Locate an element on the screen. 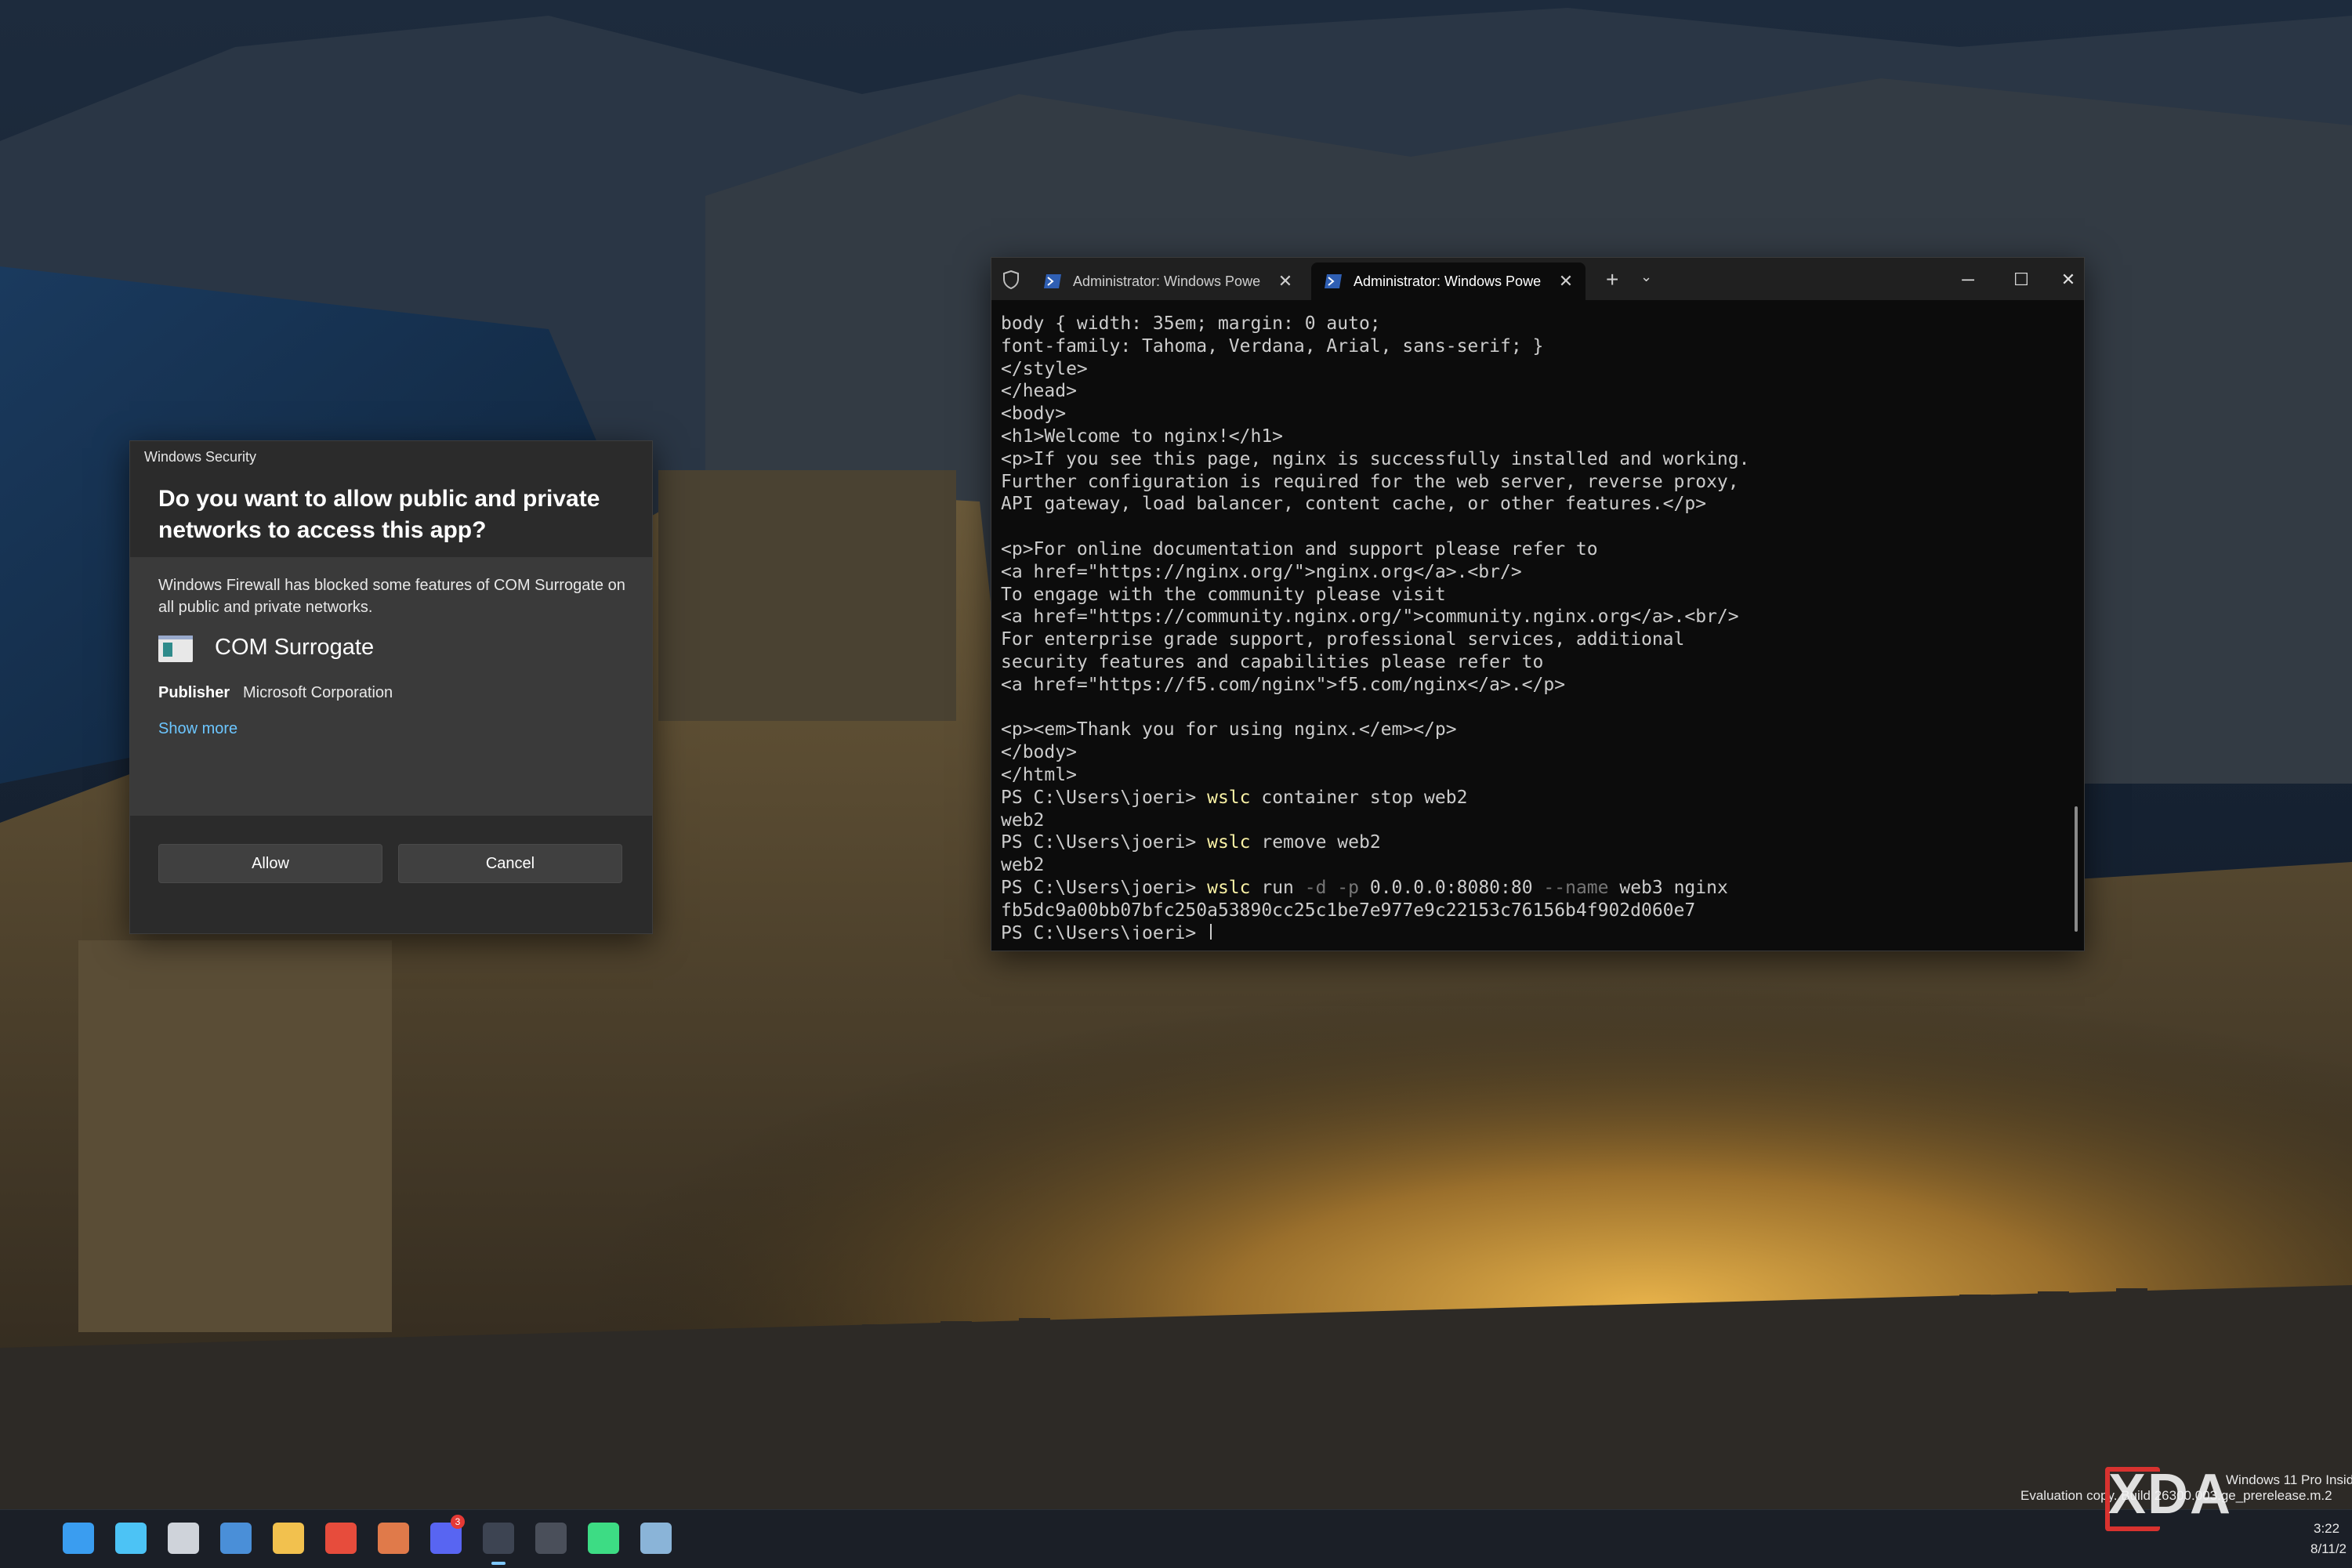 This screenshot has width=2352, height=1568. show-more-link: Show more is located at coordinates (198, 729).